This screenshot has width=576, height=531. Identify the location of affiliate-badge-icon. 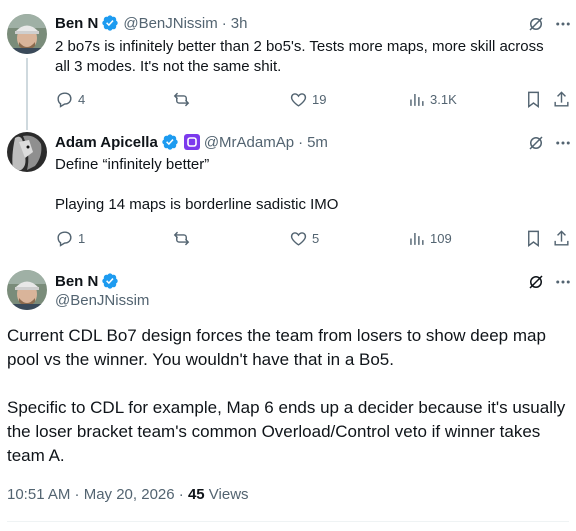
(191, 142).